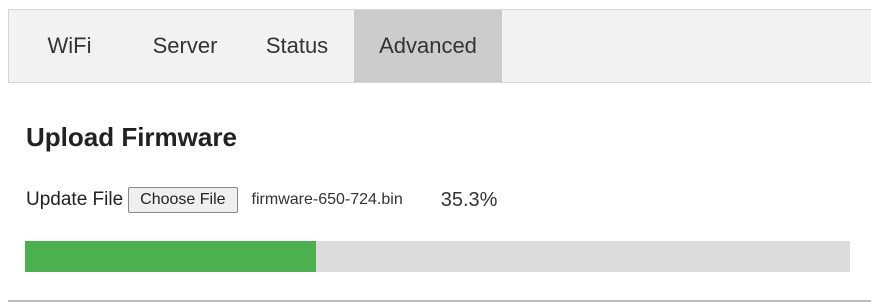 This screenshot has height=303, width=871. Describe the element at coordinates (437, 256) in the screenshot. I see `upload-progress-bar` at that location.